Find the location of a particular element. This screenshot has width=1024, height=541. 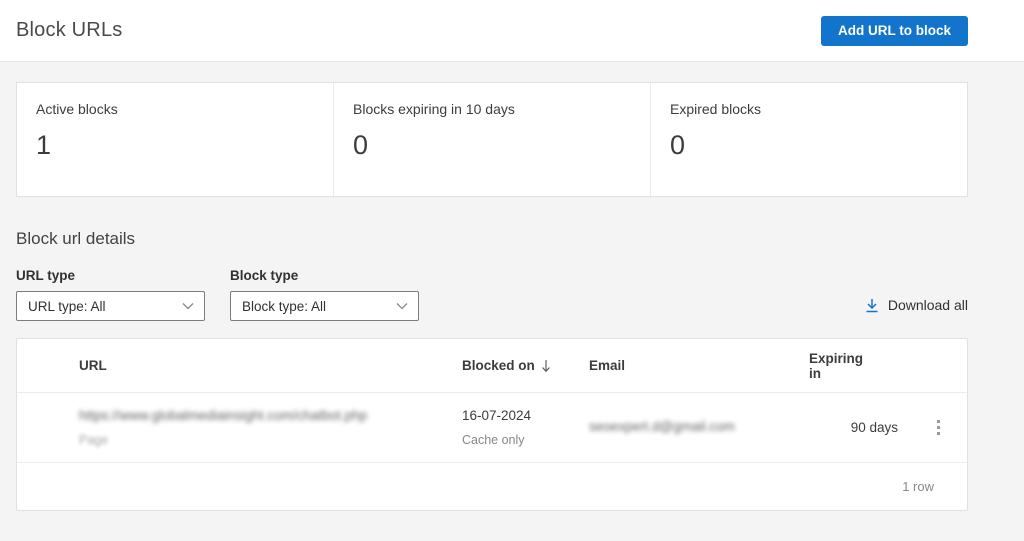

blocked-on-date: 16-07-2024 is located at coordinates (497, 416).